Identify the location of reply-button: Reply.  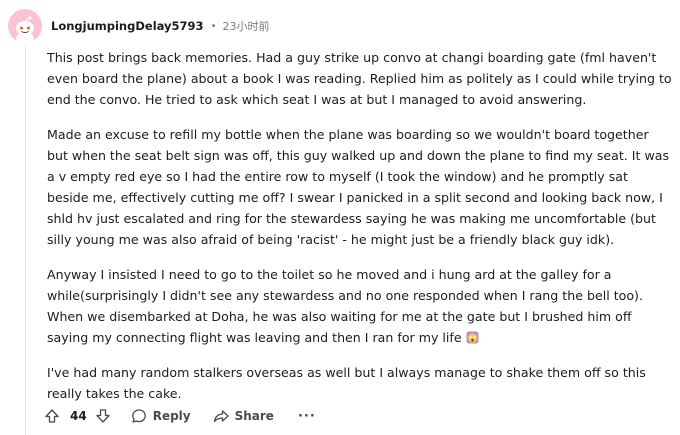
(161, 416).